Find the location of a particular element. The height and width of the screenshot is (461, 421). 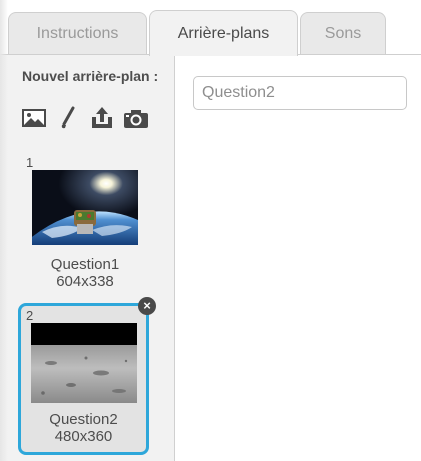

tab-sounds: Sons is located at coordinates (343, 33).